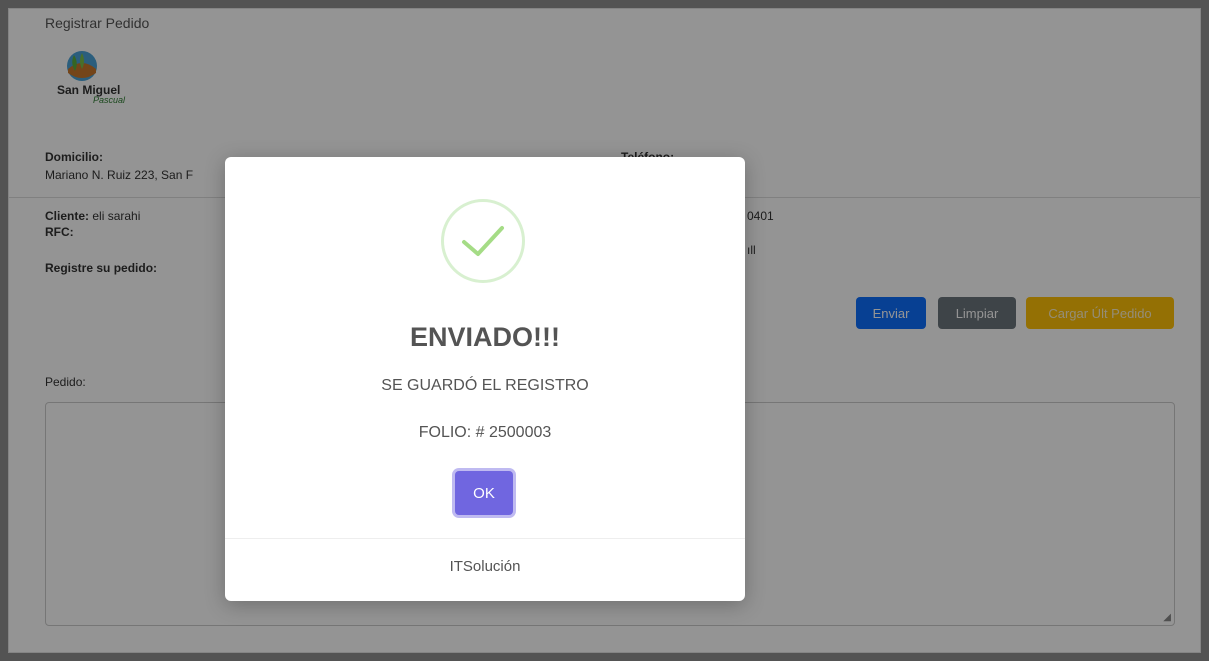 The width and height of the screenshot is (1209, 661). I want to click on dialog-footer: ITSolución, so click(485, 566).